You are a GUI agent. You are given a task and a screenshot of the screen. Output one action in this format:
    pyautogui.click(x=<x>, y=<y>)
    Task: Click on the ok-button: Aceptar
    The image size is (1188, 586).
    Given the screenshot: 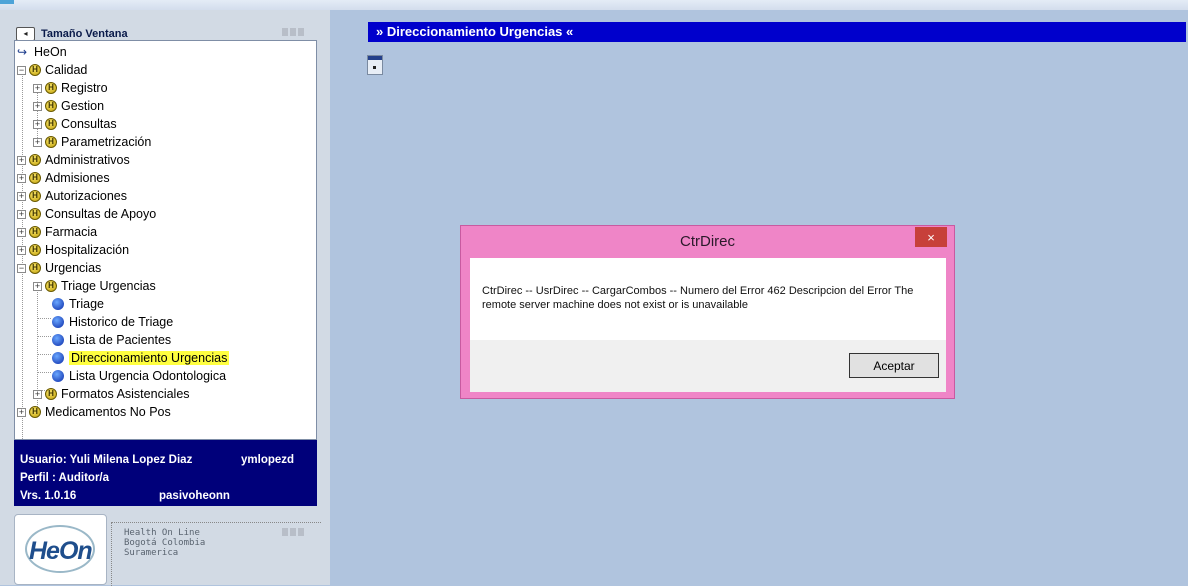 What is the action you would take?
    pyautogui.click(x=894, y=365)
    